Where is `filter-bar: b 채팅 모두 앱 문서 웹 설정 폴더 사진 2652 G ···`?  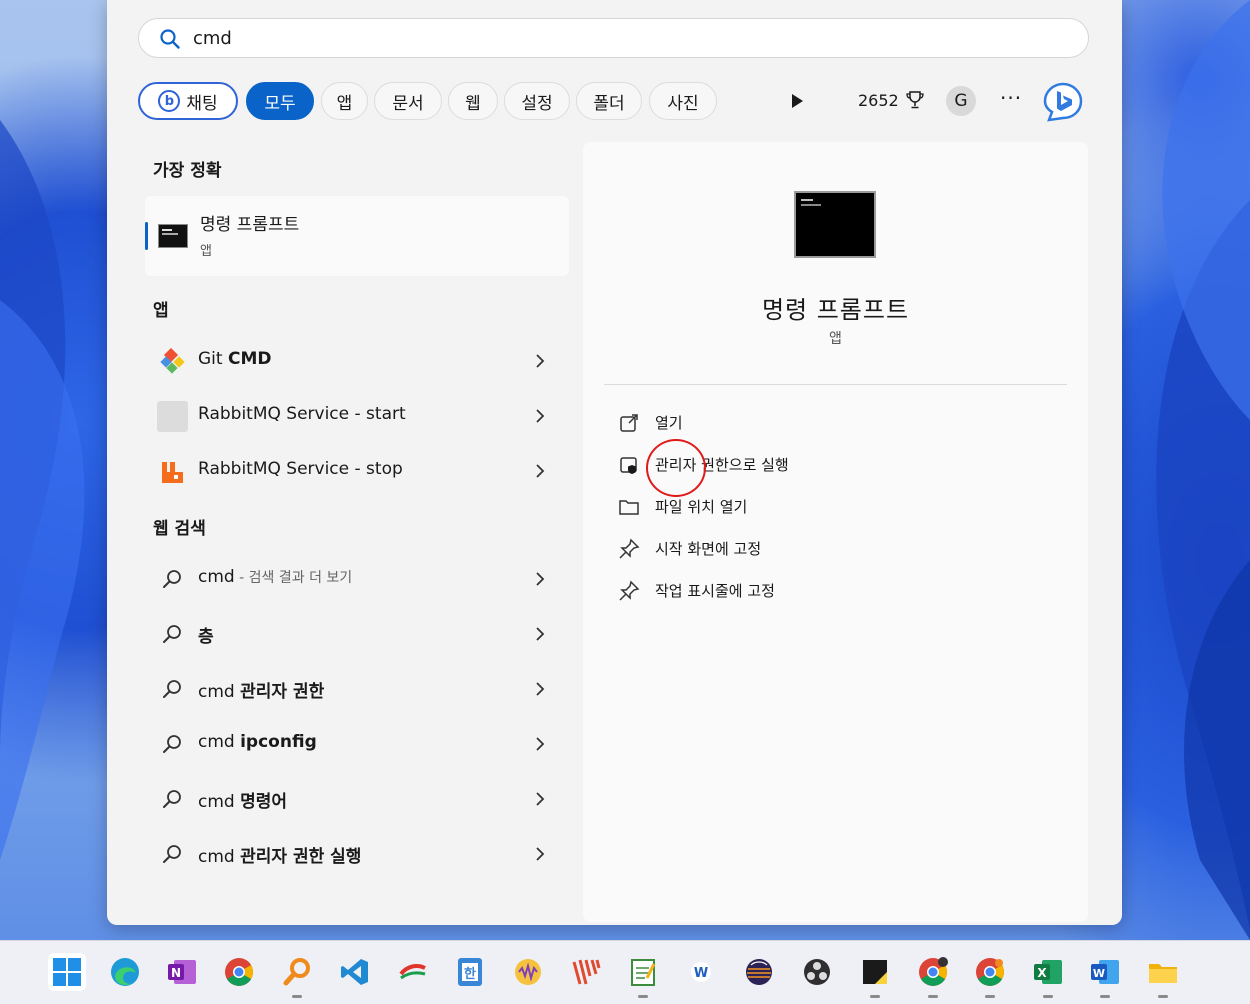
filter-bar: b 채팅 모두 앱 문서 웹 설정 폴더 사진 2652 G ··· is located at coordinates (618, 102).